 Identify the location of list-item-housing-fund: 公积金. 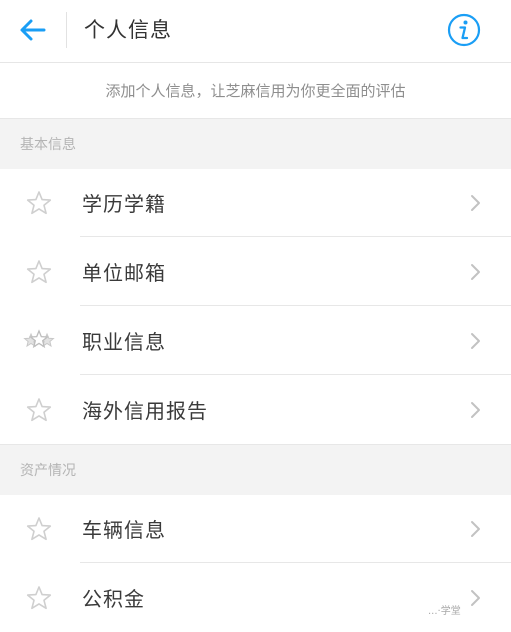
(255, 598).